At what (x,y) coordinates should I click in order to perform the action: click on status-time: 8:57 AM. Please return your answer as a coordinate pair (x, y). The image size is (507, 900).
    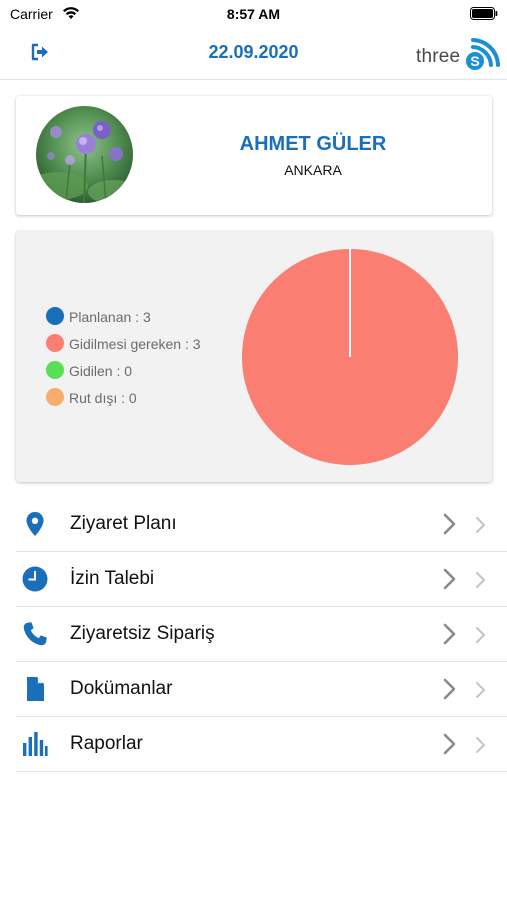
    Looking at the image, I should click on (253, 14).